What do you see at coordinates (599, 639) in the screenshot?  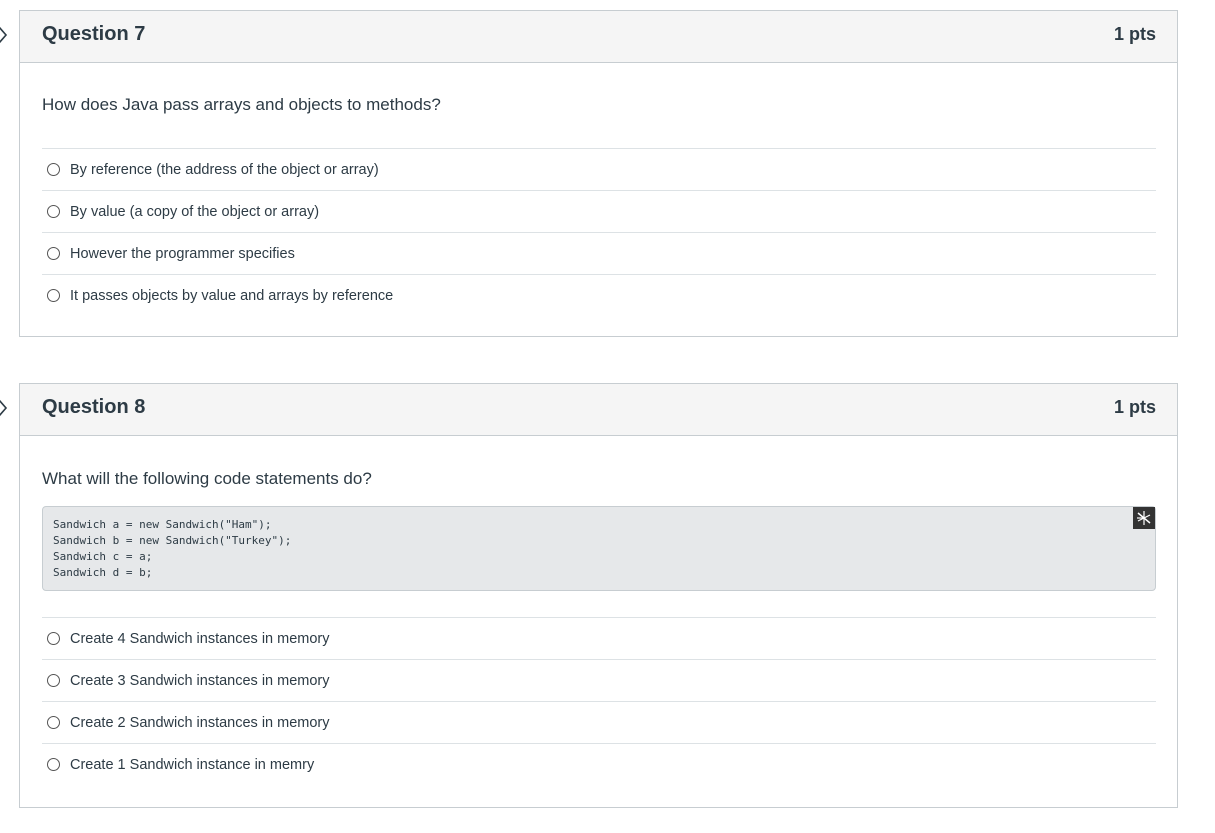 I see `answer-option: Create 4 Sandwich instances in memory` at bounding box center [599, 639].